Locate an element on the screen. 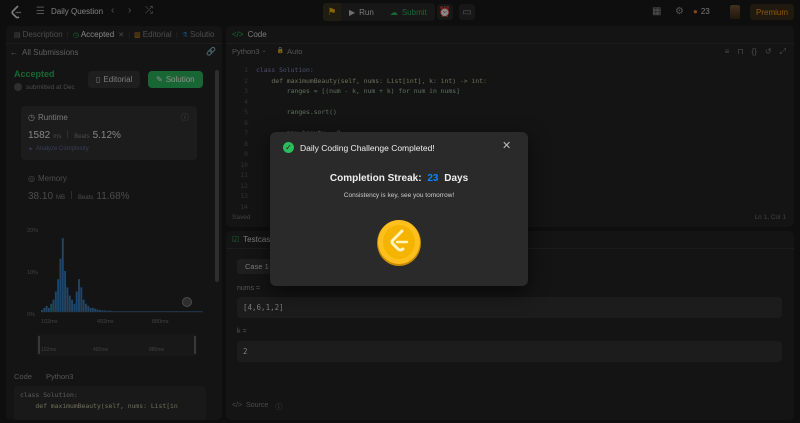 This screenshot has width=800, height=423. streak-line: Completion Streak: 23 Days is located at coordinates (399, 178).